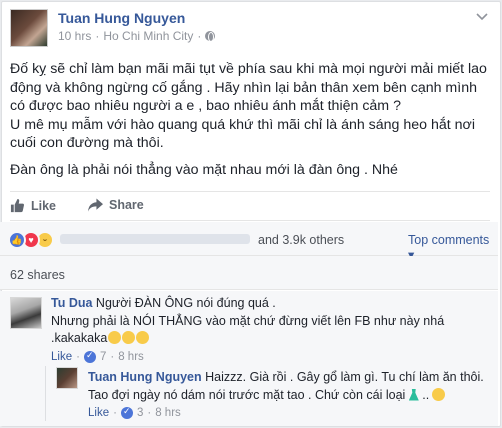  I want to click on wink-emoji-icon, so click(439, 394).